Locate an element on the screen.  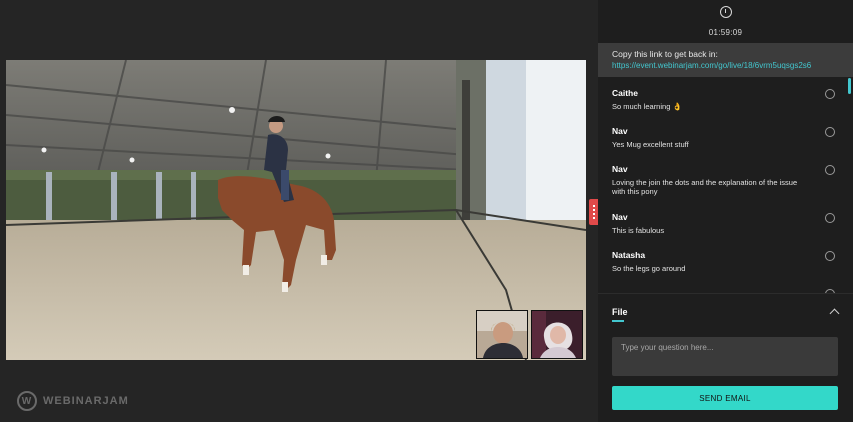
file-tab-indicator is located at coordinates (618, 321).